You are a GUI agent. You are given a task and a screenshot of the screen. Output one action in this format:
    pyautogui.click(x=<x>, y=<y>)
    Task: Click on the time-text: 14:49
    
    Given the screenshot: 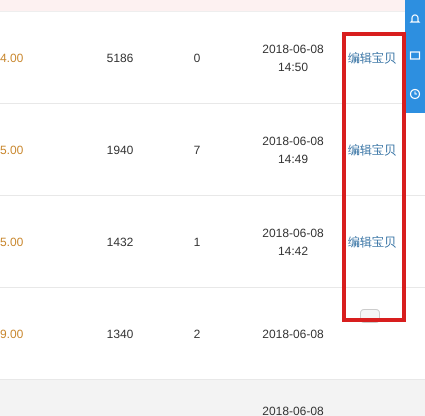 What is the action you would take?
    pyautogui.click(x=293, y=159)
    